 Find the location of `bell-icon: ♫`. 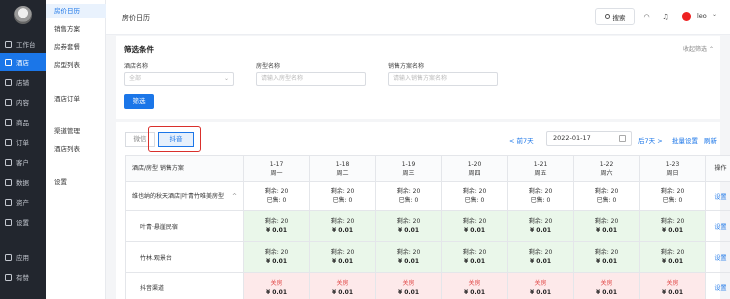

bell-icon: ♫ is located at coordinates (665, 16).